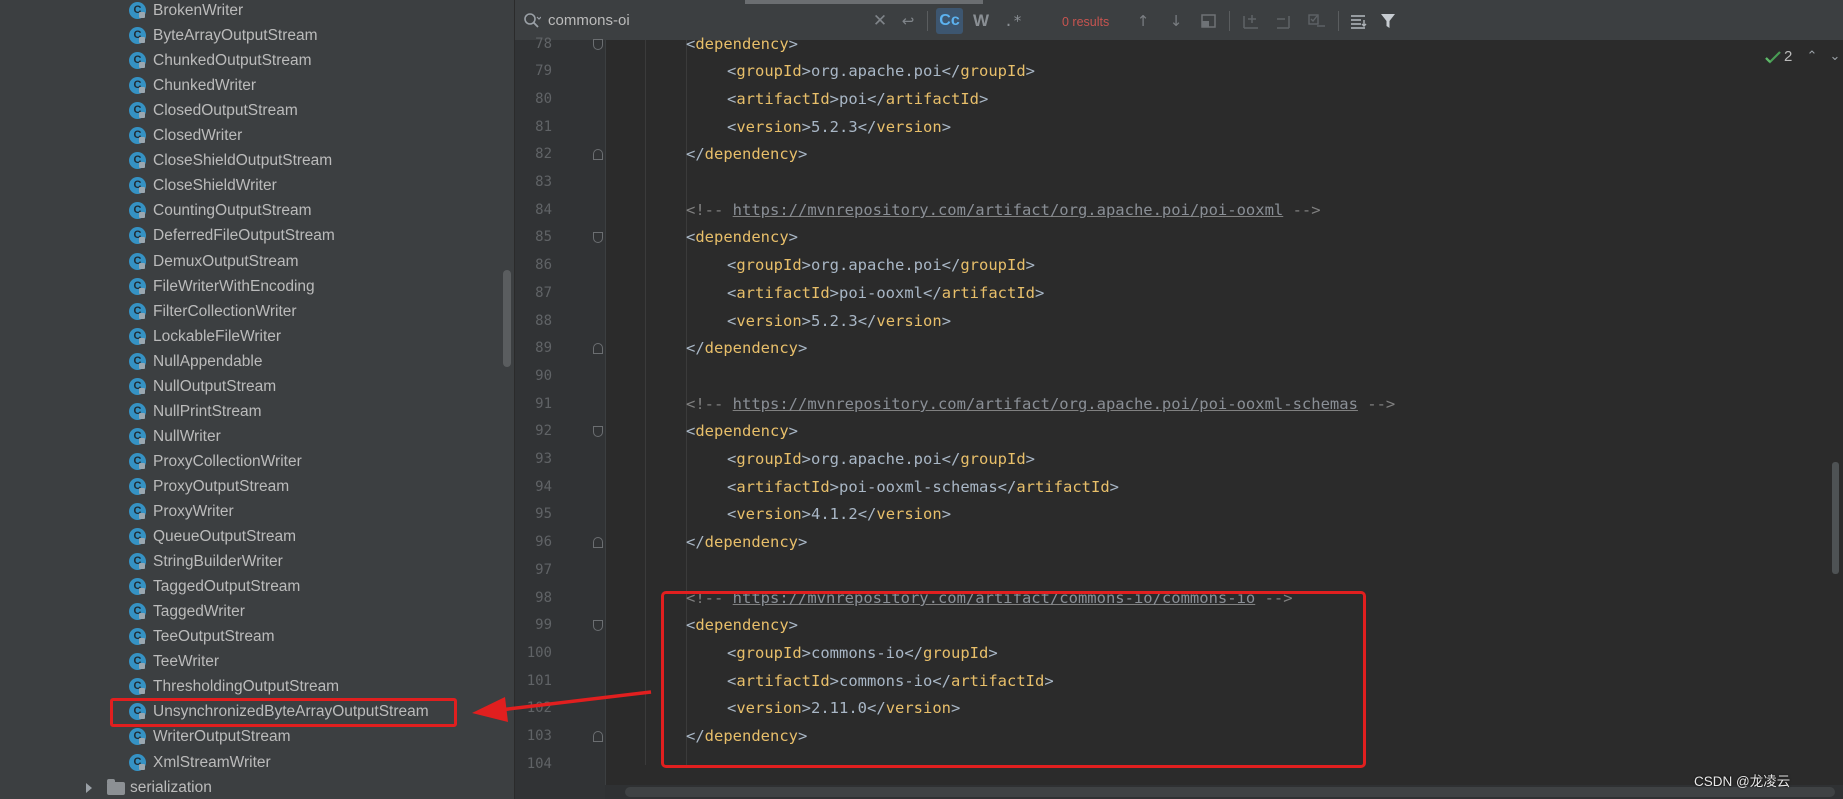 This screenshot has width=1843, height=799. What do you see at coordinates (250, 736) in the screenshot?
I see `tree-item: WriterOutputStream` at bounding box center [250, 736].